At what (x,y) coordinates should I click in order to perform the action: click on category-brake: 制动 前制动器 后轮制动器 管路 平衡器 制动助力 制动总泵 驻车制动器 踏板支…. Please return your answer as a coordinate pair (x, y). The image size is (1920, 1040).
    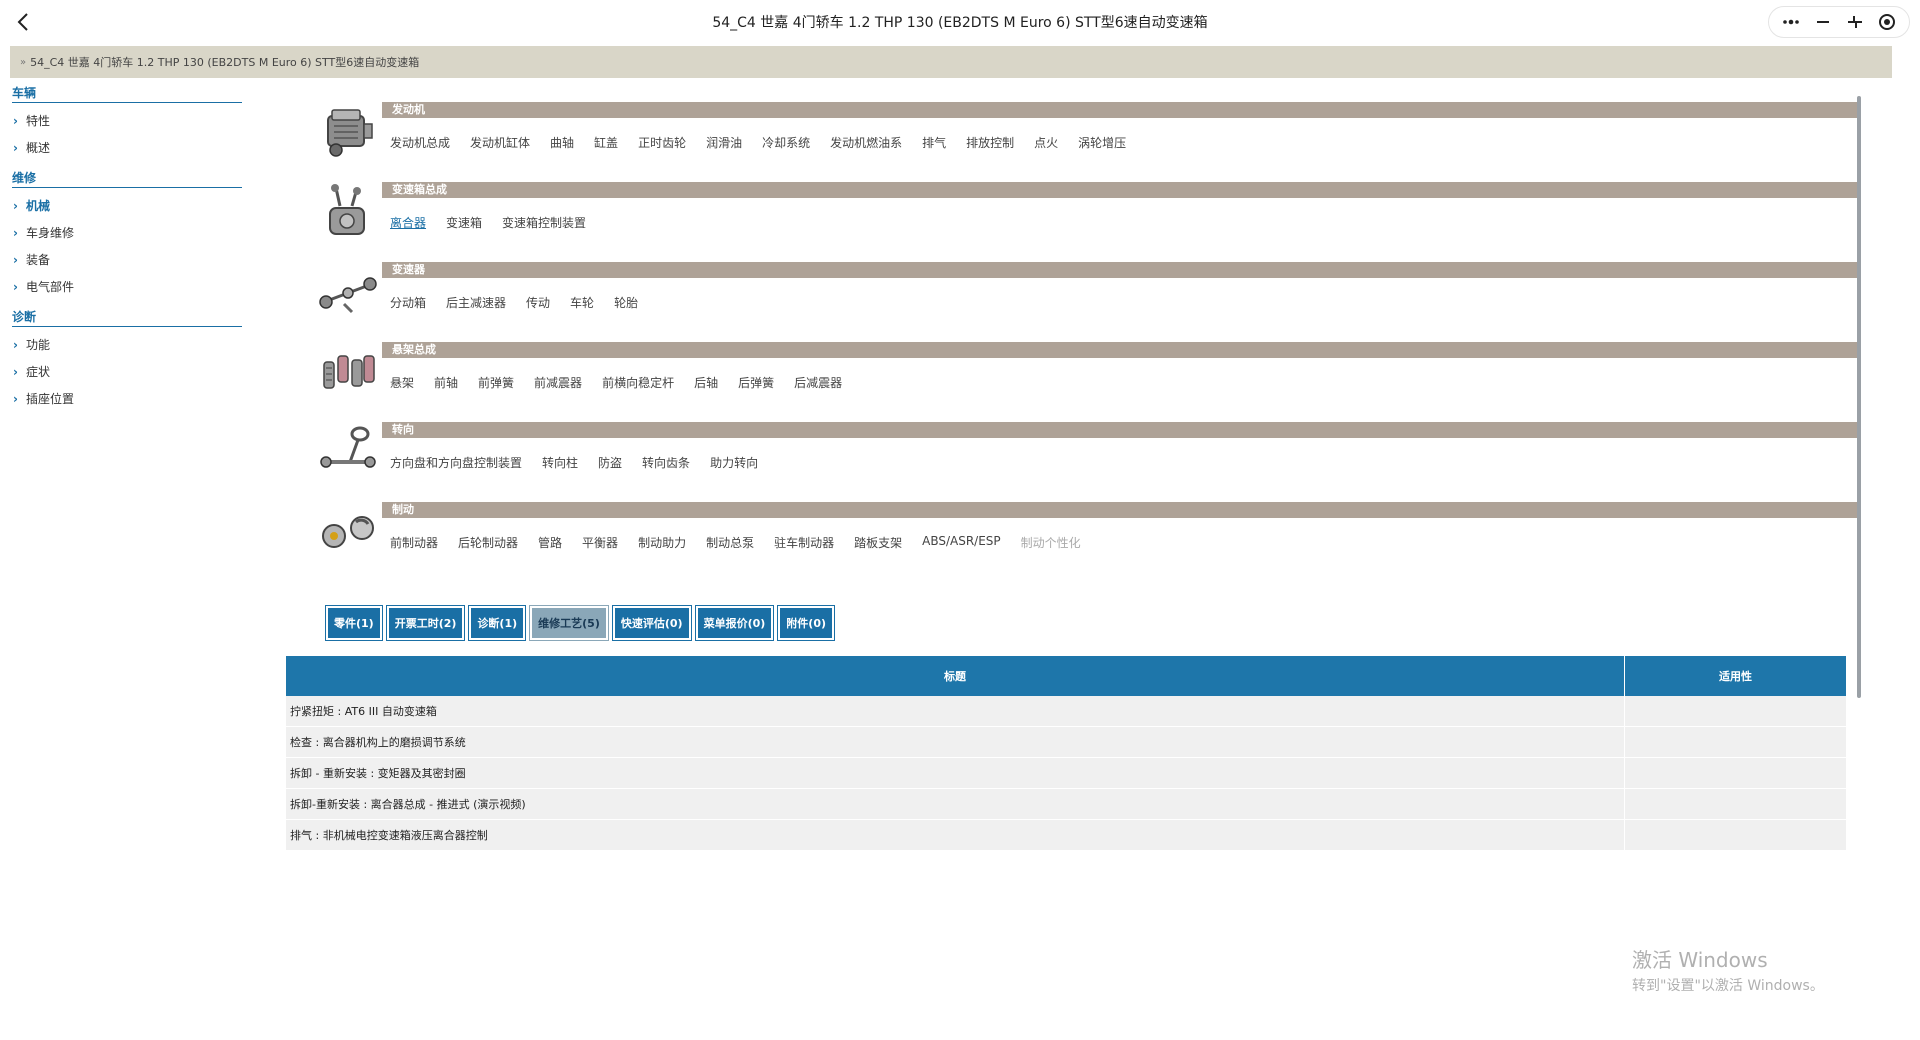
    Looking at the image, I should click on (1088, 538).